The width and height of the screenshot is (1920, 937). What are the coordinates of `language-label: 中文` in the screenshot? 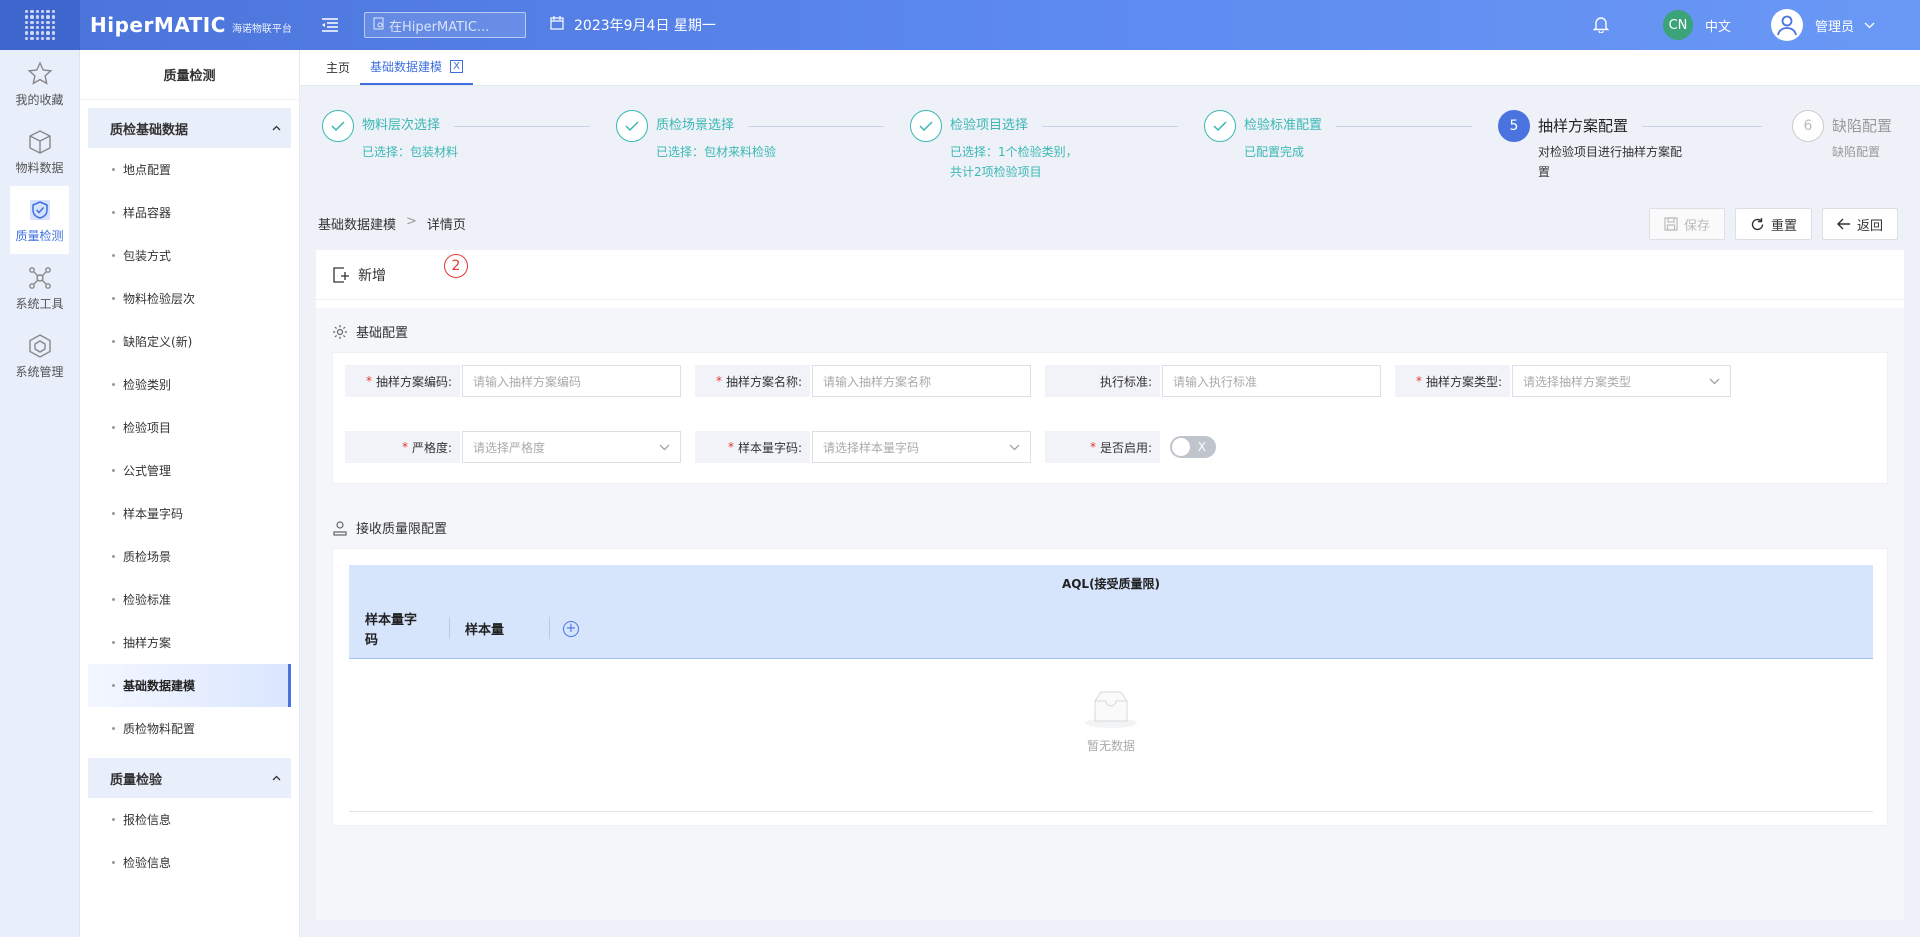 It's located at (1718, 25).